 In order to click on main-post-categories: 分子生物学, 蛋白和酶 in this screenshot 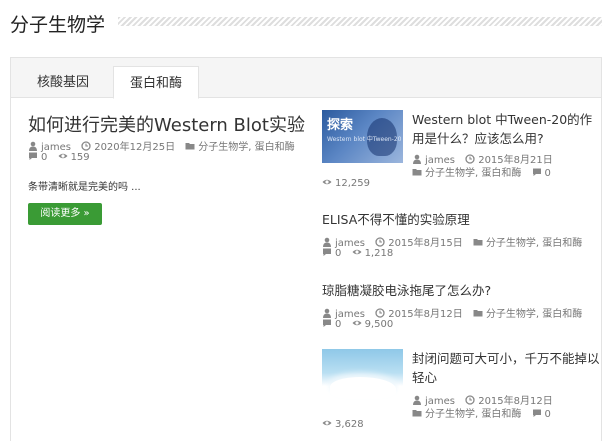, I will do `click(246, 147)`.